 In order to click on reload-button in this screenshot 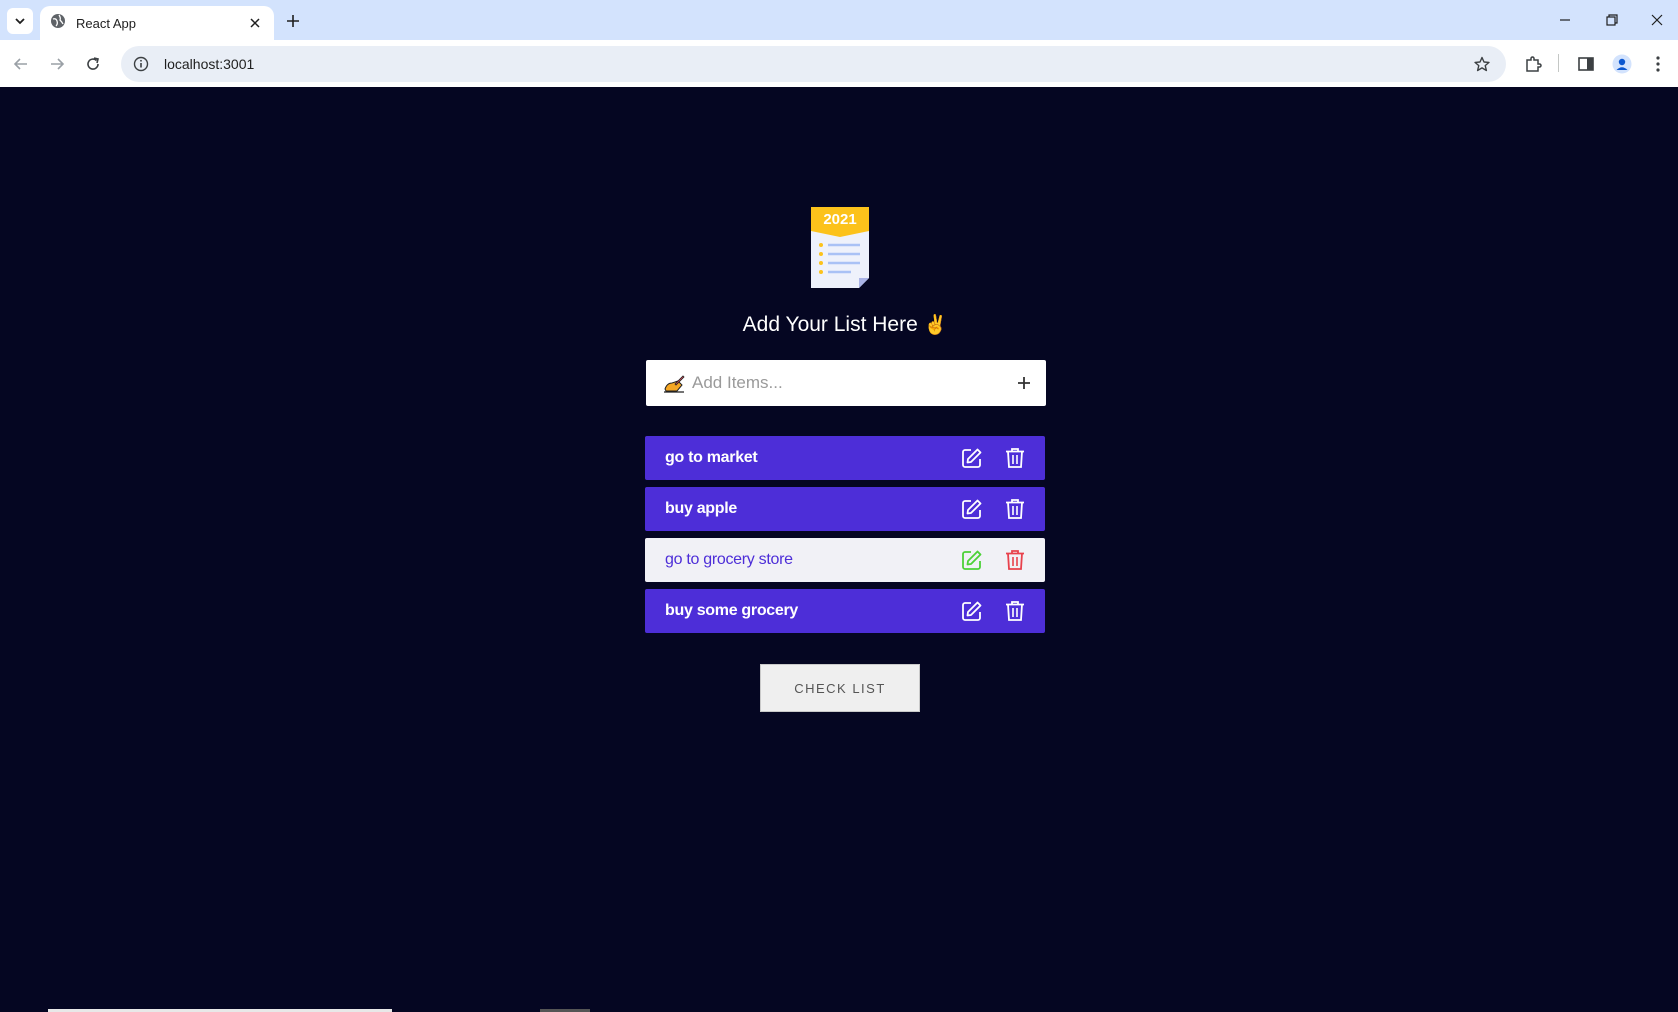, I will do `click(93, 64)`.